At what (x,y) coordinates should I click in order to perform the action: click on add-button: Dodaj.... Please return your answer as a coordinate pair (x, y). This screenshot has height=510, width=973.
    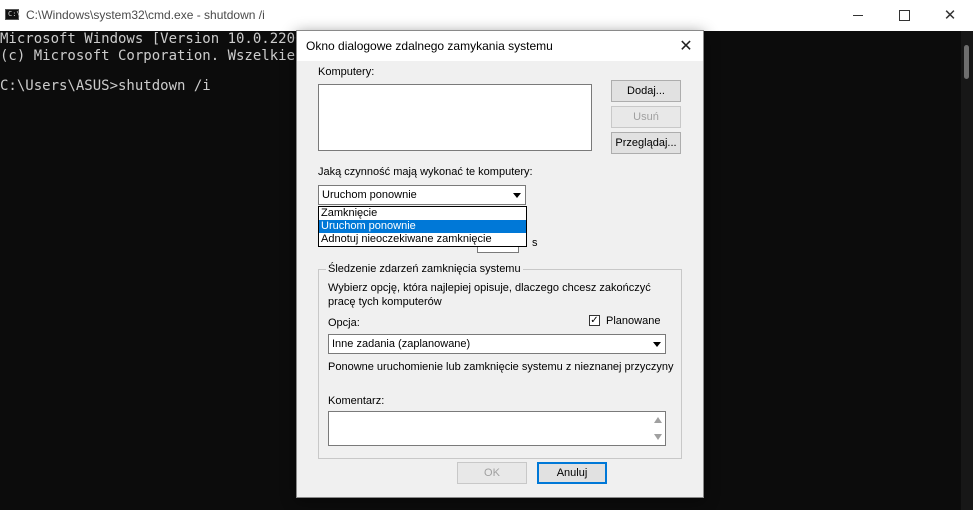
    Looking at the image, I should click on (646, 91).